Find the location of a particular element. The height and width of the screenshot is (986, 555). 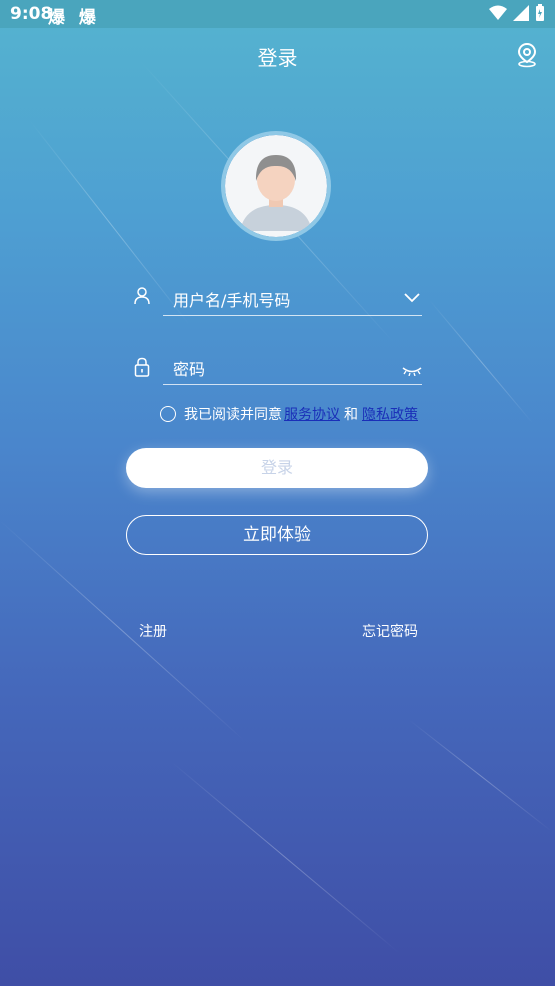

login-button: 登录 is located at coordinates (277, 468).